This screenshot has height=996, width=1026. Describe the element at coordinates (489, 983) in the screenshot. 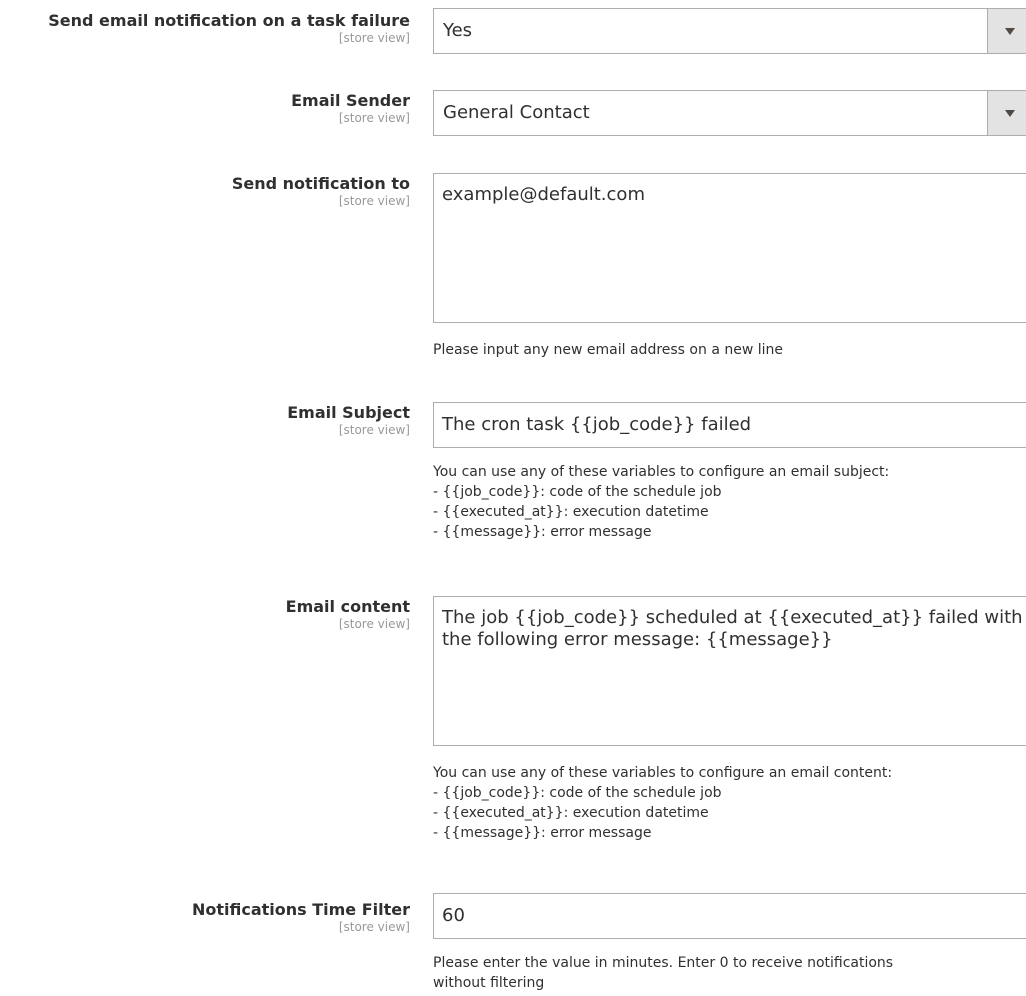

I see `note-line: without filtering` at that location.